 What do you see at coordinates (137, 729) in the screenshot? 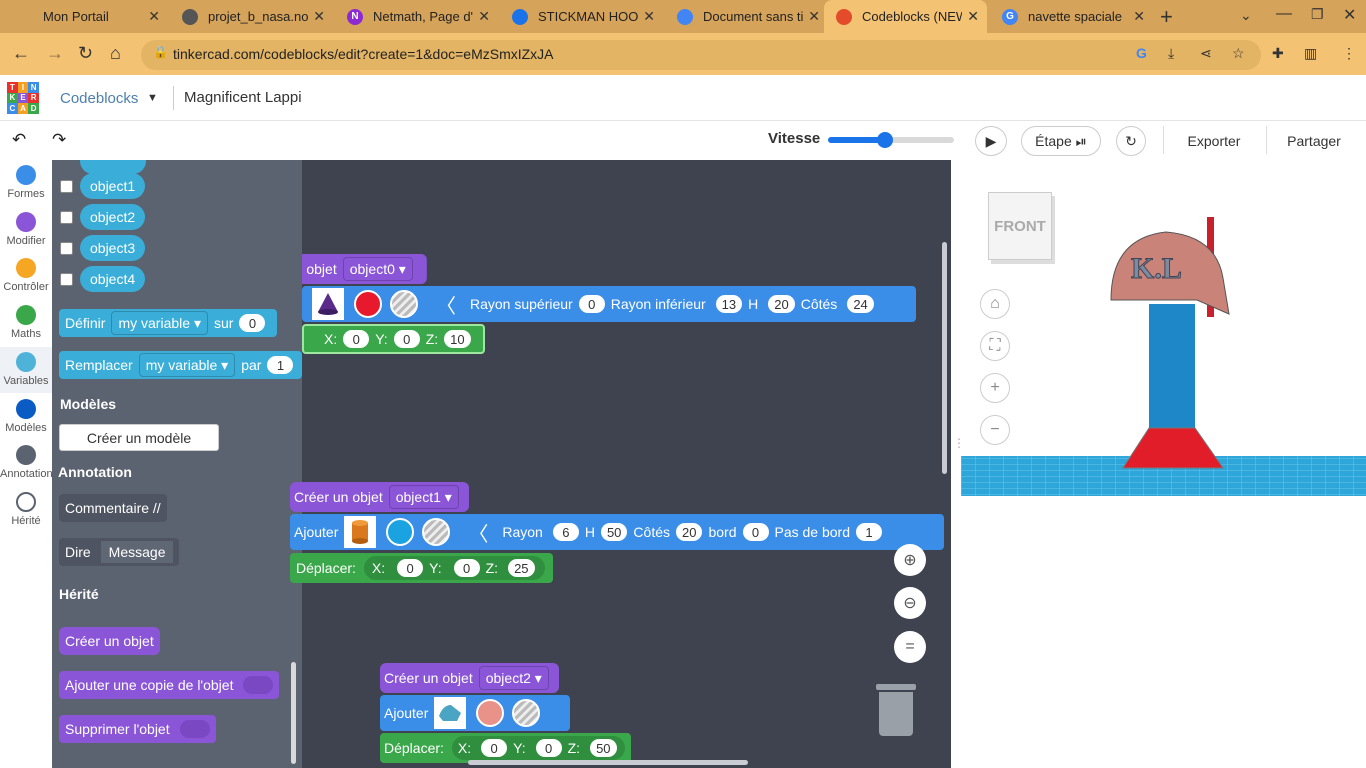
I see `delete-object-block: Supprimer l'objet` at bounding box center [137, 729].